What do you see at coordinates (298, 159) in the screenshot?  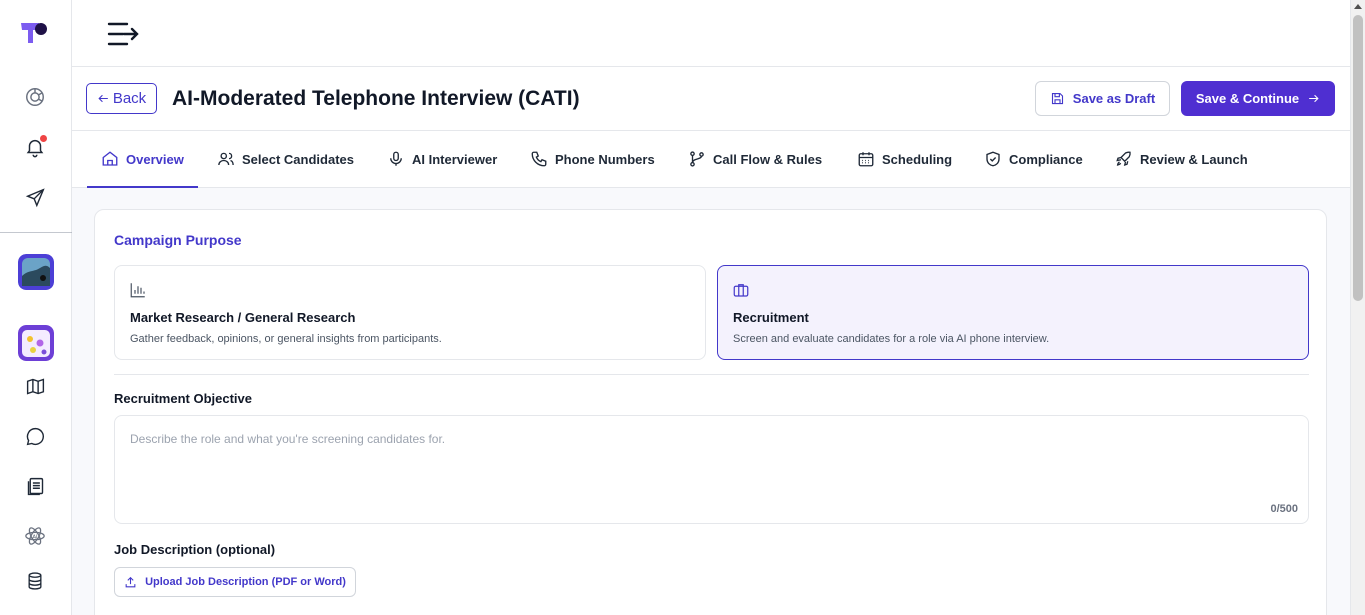 I see `tab-label: Select Candidates` at bounding box center [298, 159].